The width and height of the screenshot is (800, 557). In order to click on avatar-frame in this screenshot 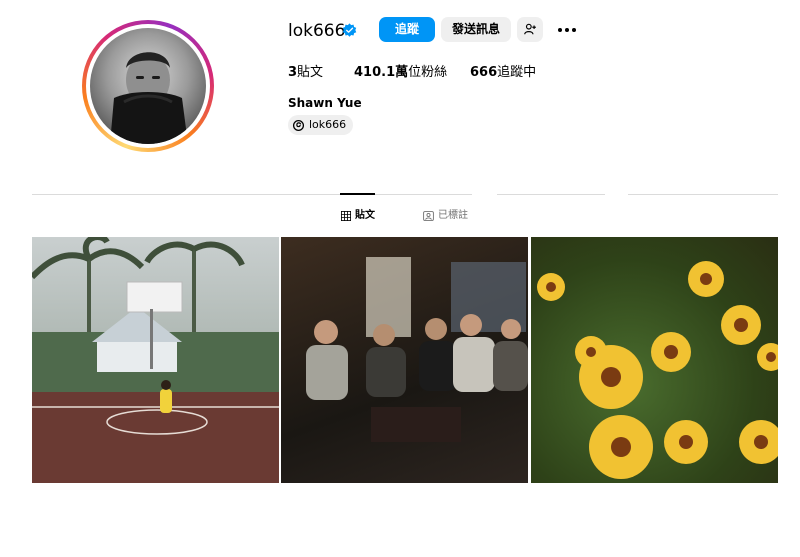, I will do `click(148, 86)`.